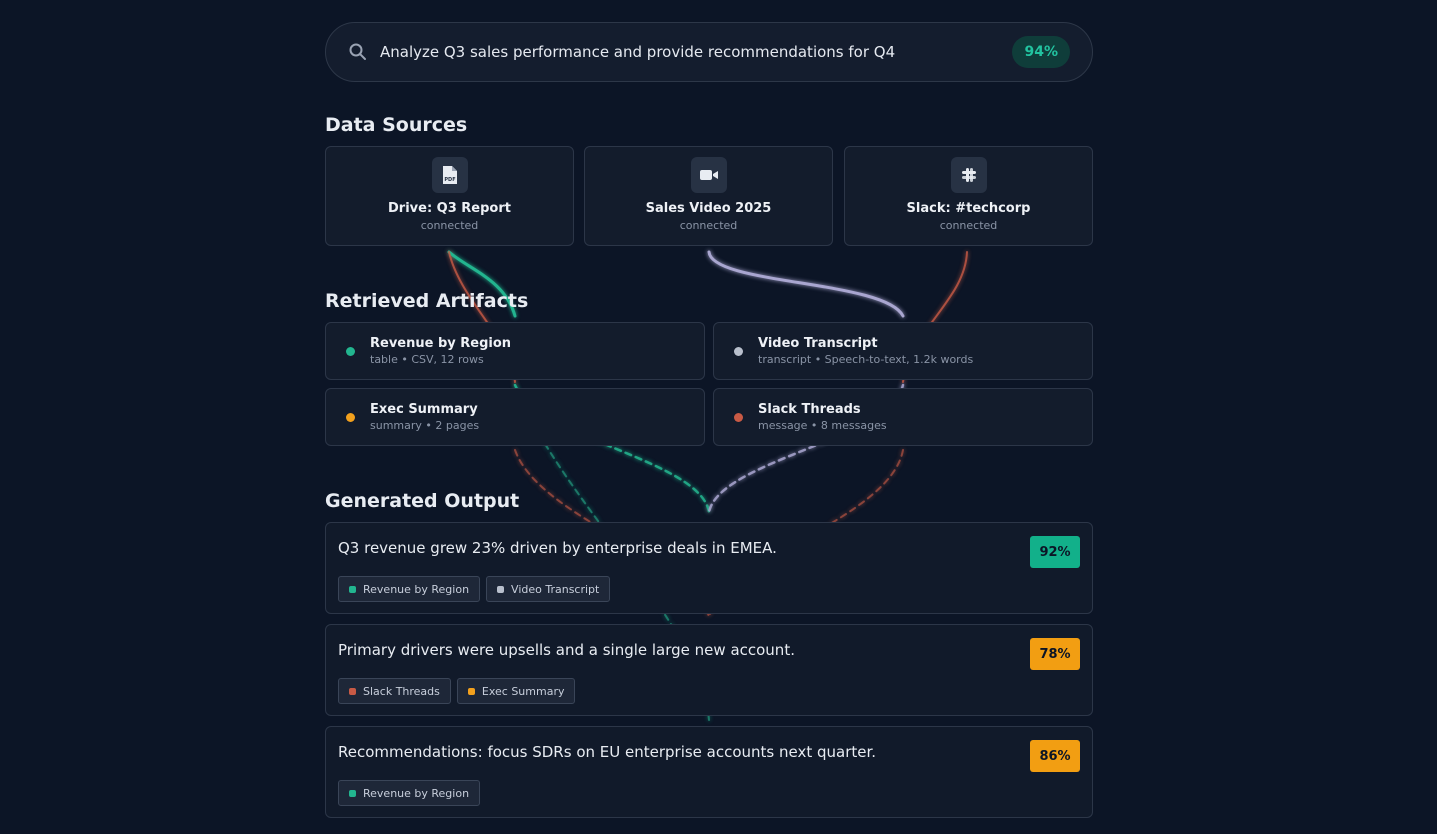 Image resolution: width=1437 pixels, height=834 pixels. I want to click on artifact-meta: transcript • Speech-to-text, 1.2k words, so click(866, 359).